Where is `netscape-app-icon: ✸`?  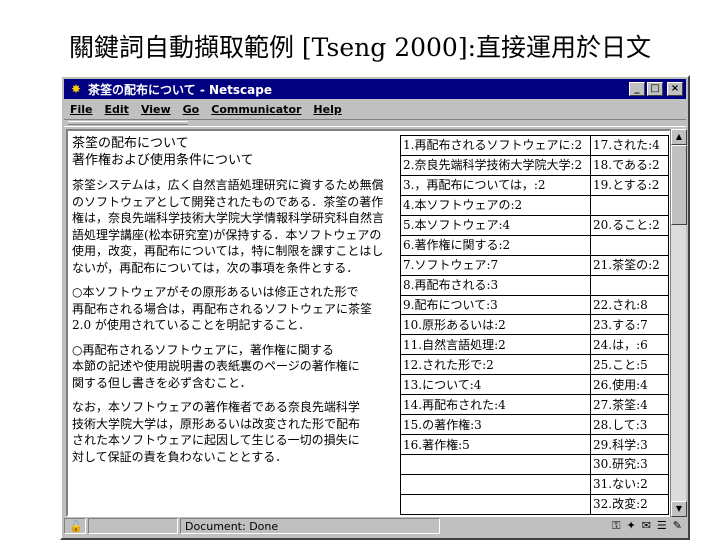 netscape-app-icon: ✸ is located at coordinates (76, 89).